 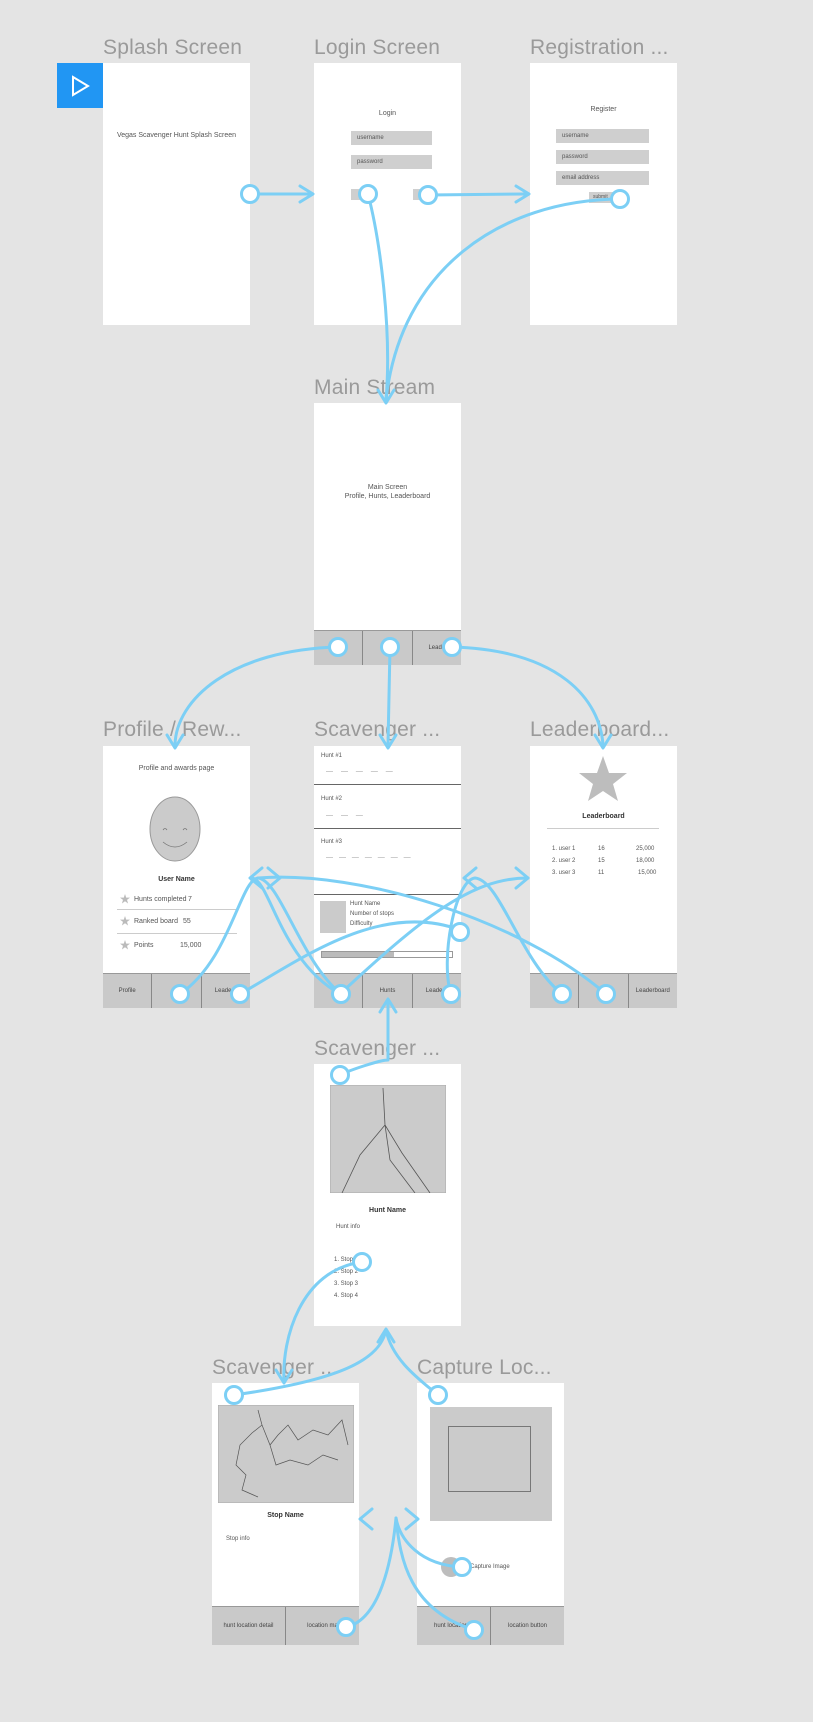 I want to click on hunts-tab-profile, so click(x=339, y=991).